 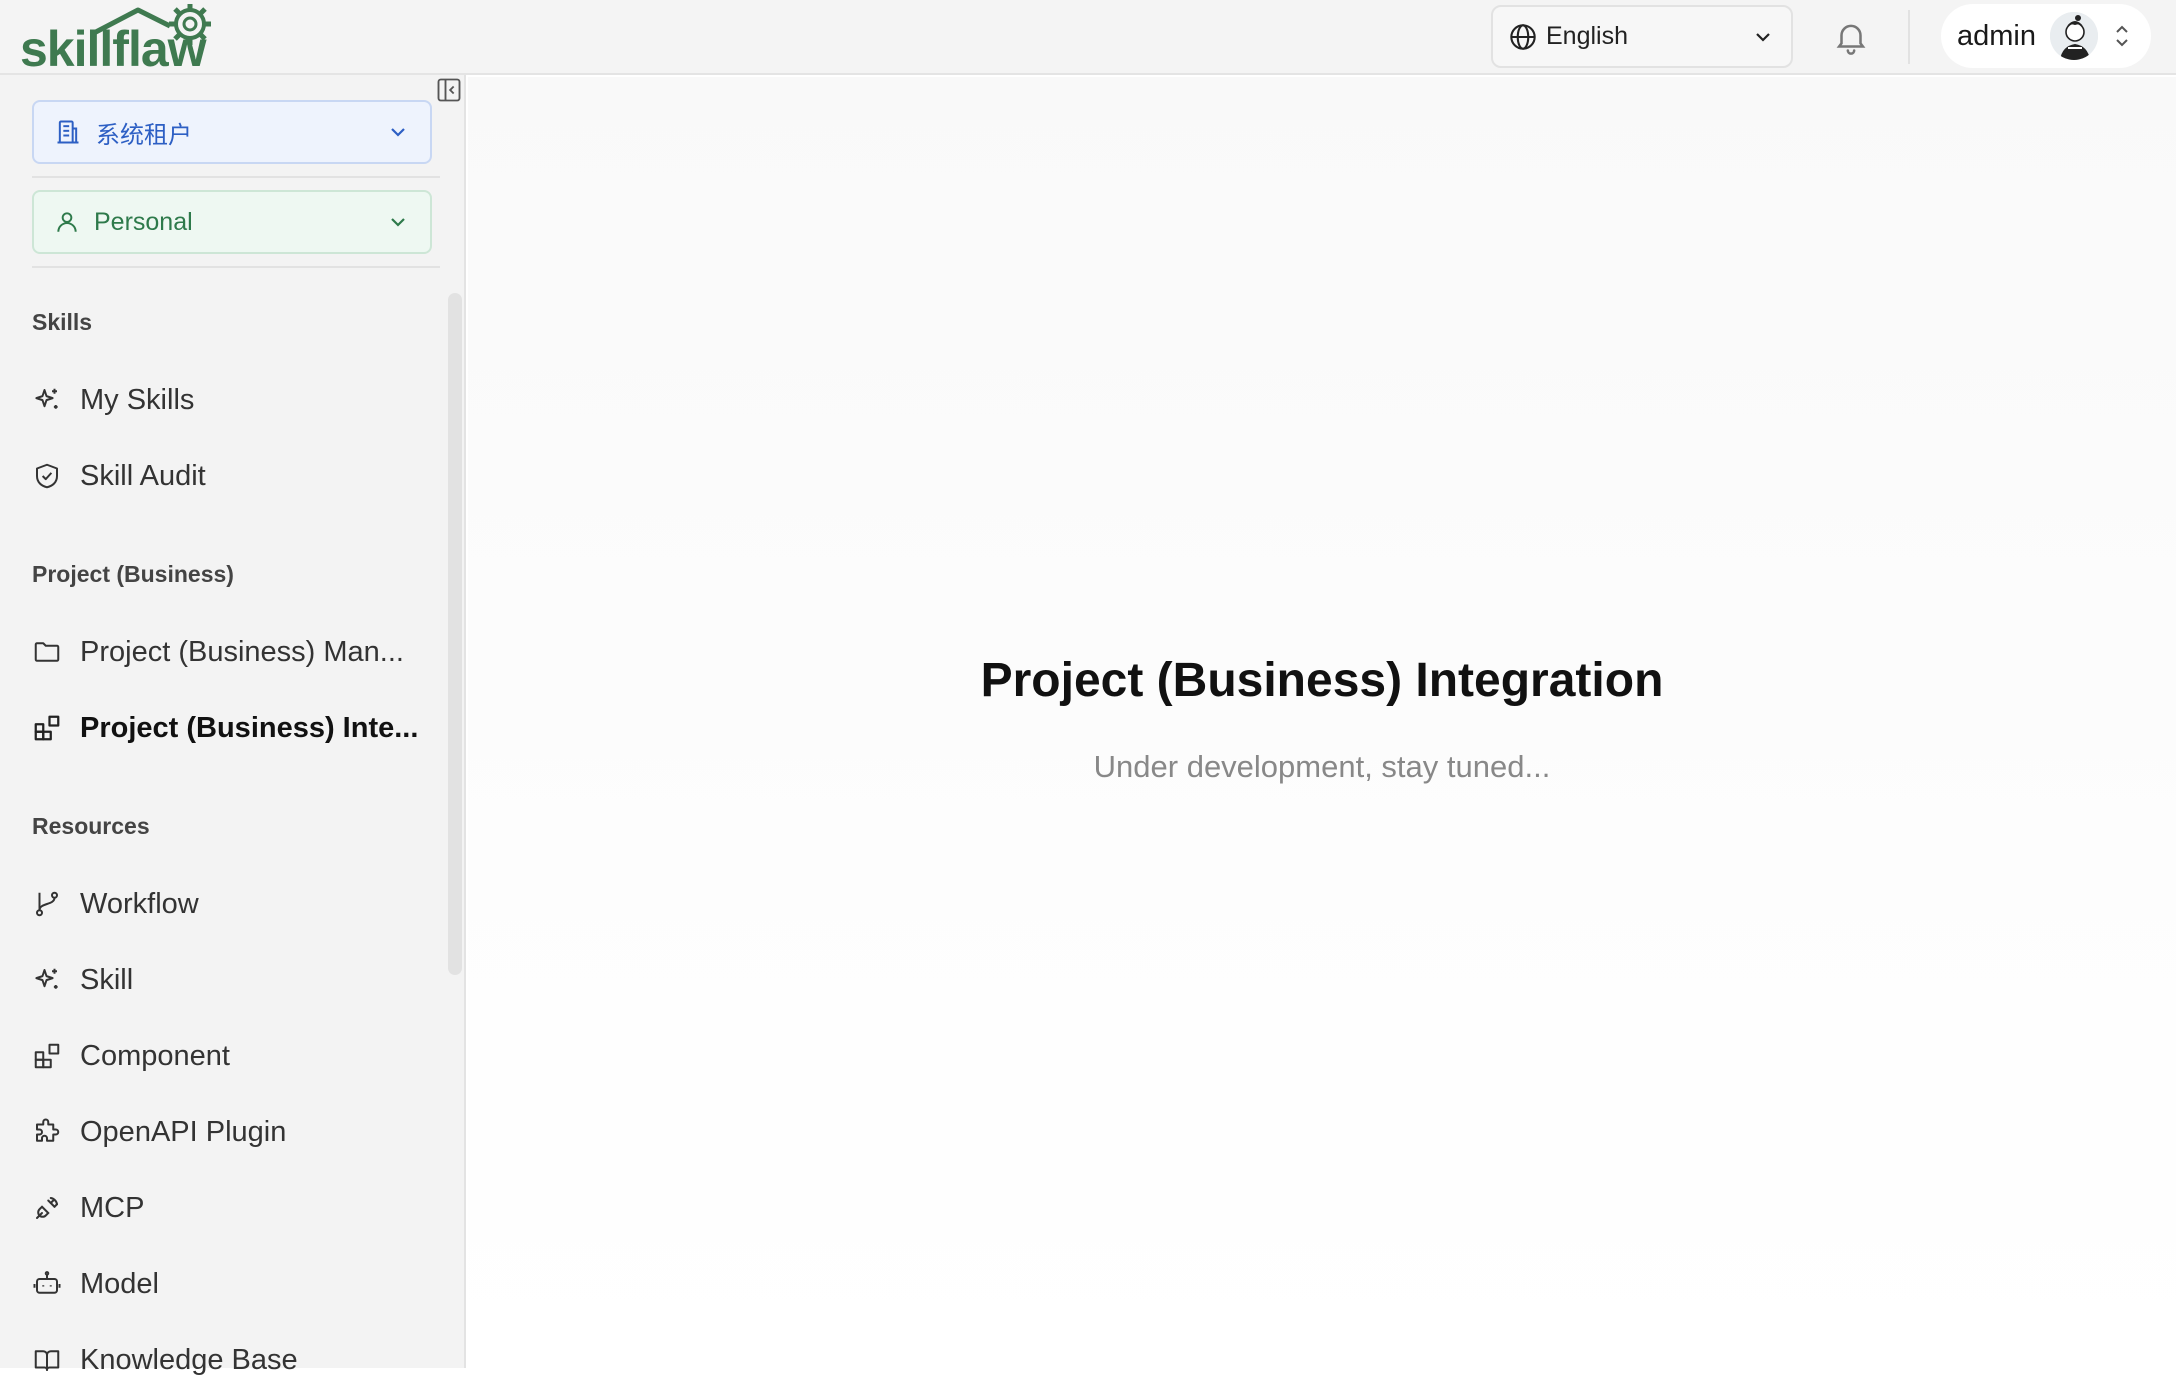 What do you see at coordinates (119, 1283) in the screenshot?
I see `sidebar-item-label: Model` at bounding box center [119, 1283].